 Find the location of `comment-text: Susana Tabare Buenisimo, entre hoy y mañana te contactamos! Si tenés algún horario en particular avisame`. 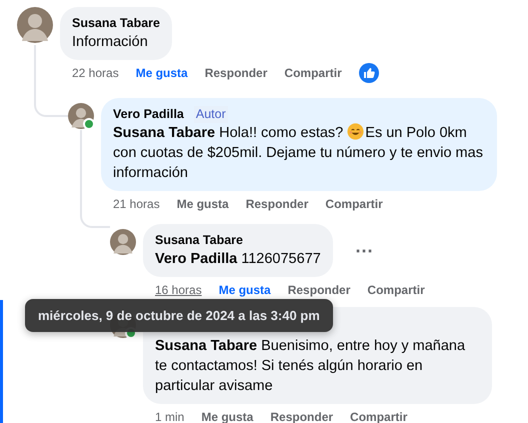

comment-text: Susana Tabare Buenisimo, entre hoy y mañana te contactamos! Si tenés algún horario en particular avisame is located at coordinates (310, 366).